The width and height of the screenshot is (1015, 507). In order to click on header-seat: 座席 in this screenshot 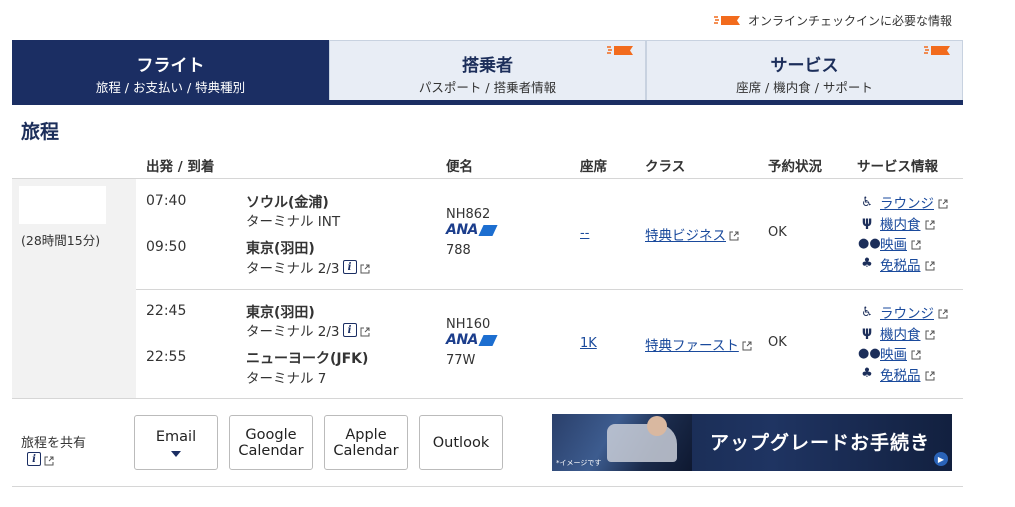, I will do `click(593, 167)`.